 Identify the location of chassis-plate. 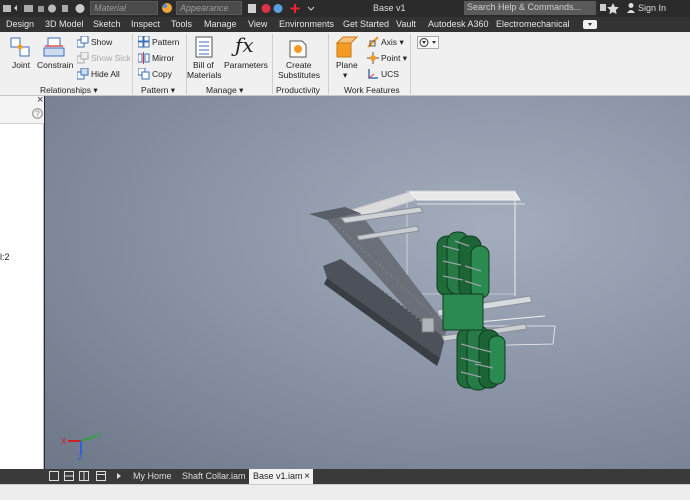
(378, 286).